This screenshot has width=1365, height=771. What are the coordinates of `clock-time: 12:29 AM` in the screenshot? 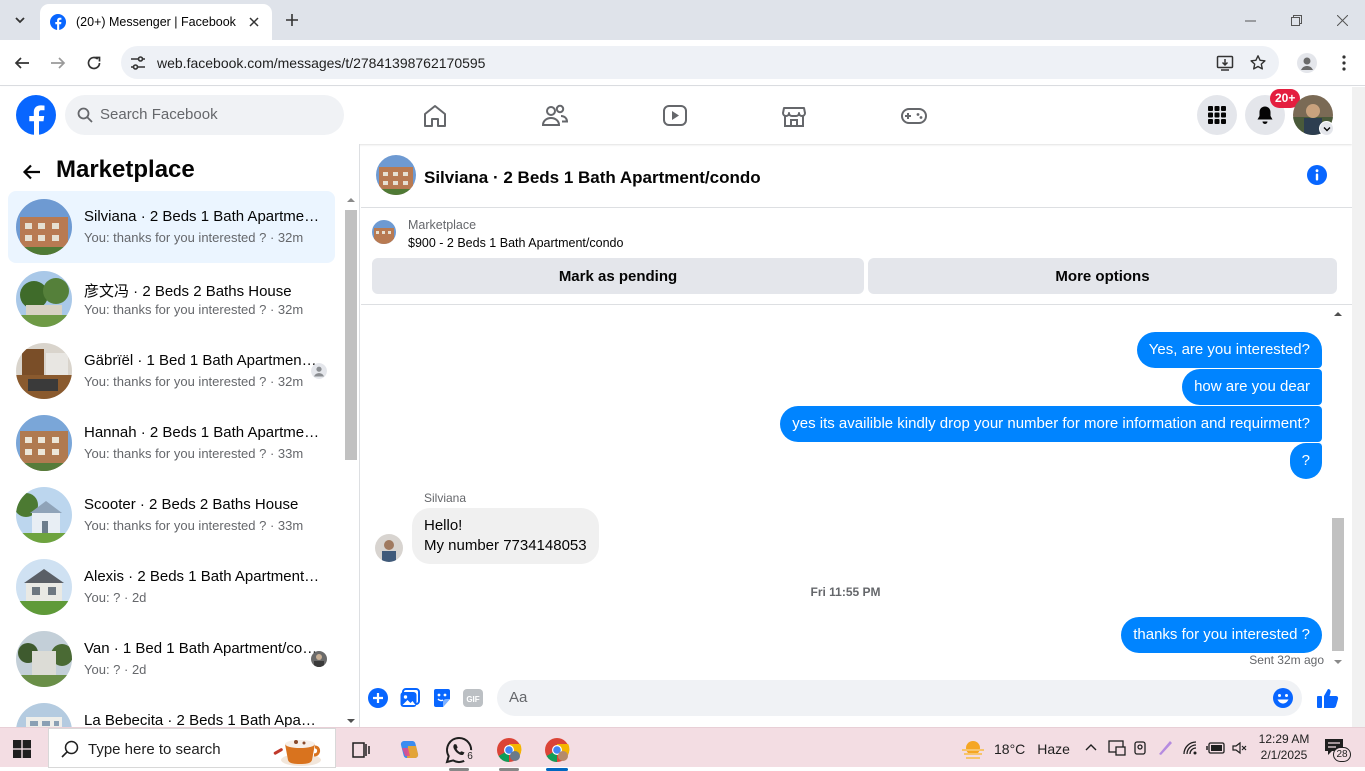 It's located at (1284, 739).